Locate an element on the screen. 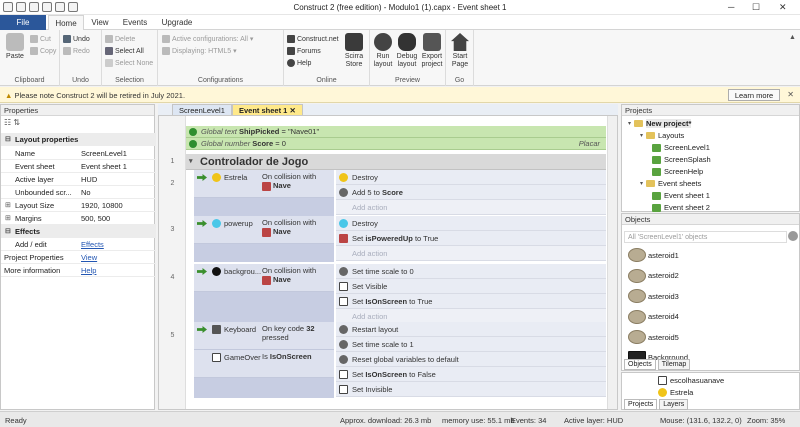  tree-item-estrela: Estrela is located at coordinates (675, 392).